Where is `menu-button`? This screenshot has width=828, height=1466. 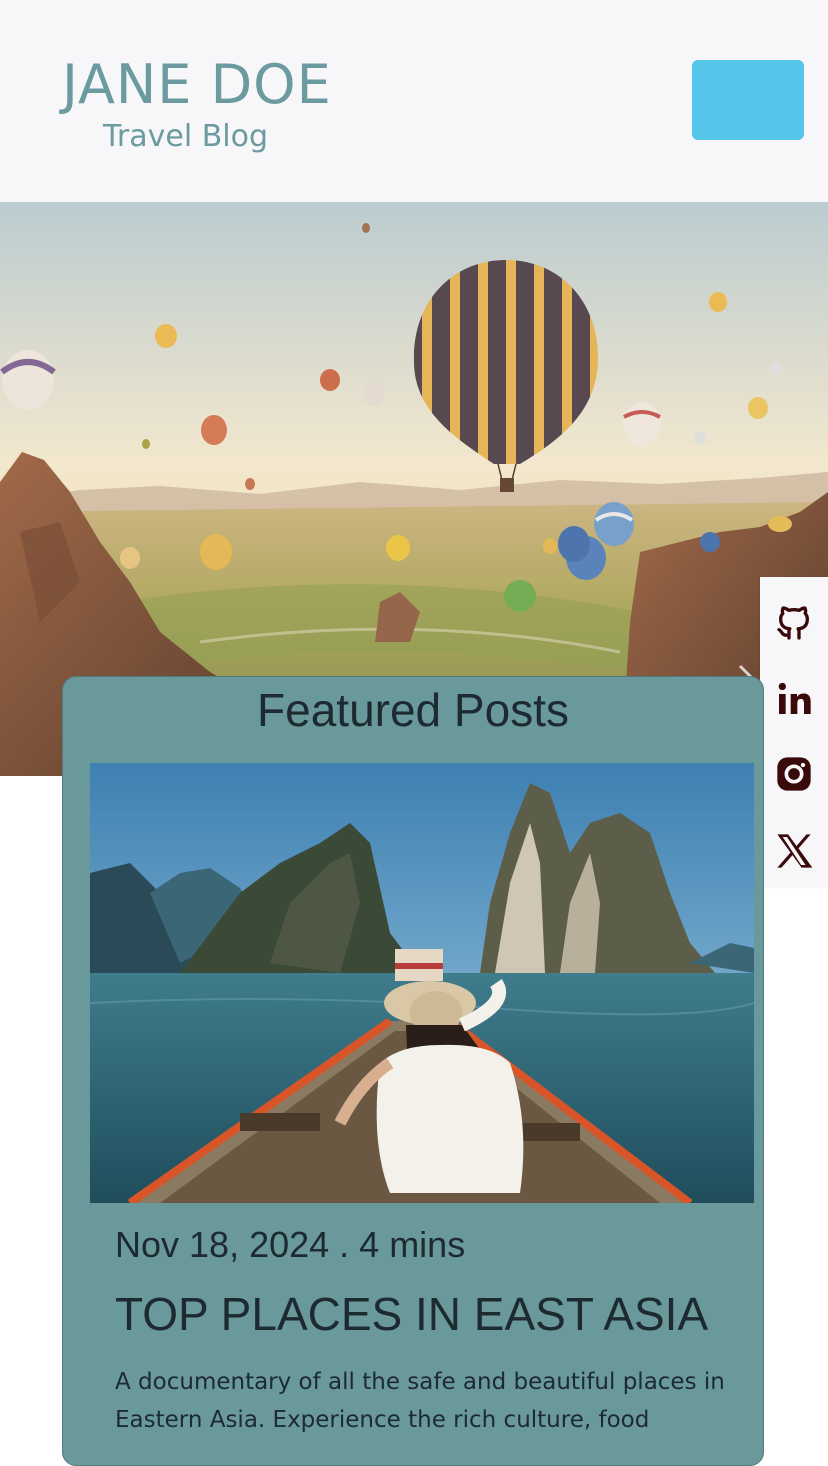 menu-button is located at coordinates (748, 100).